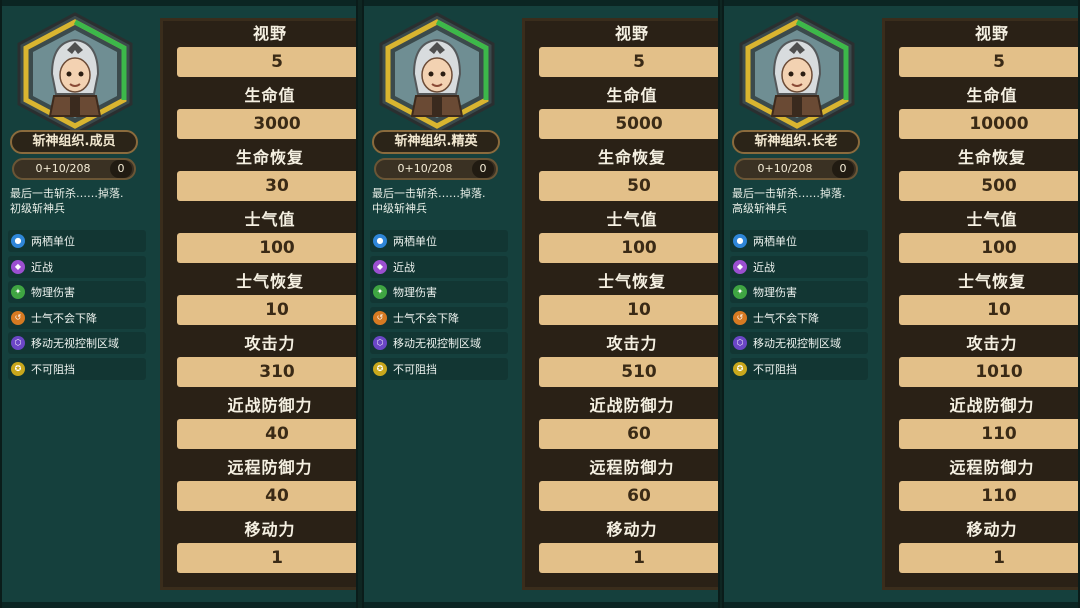 The width and height of the screenshot is (1080, 608). I want to click on trait-list: ● 两栖单位 ◆ 近战 ✦ 物理伤害 ↺ 士气不会下降 ⬡ 移动无视控制区域 ✪ 不可阻挡, so click(77, 307).